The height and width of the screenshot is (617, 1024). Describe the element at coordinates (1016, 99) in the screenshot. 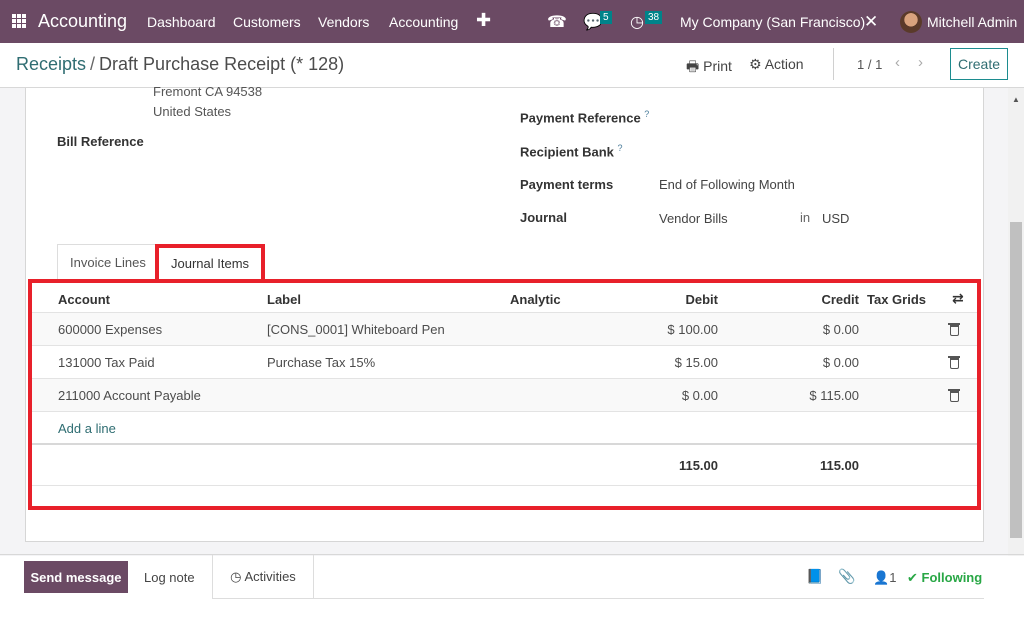

I see `scroll-up-arrow-icon: ▲` at that location.